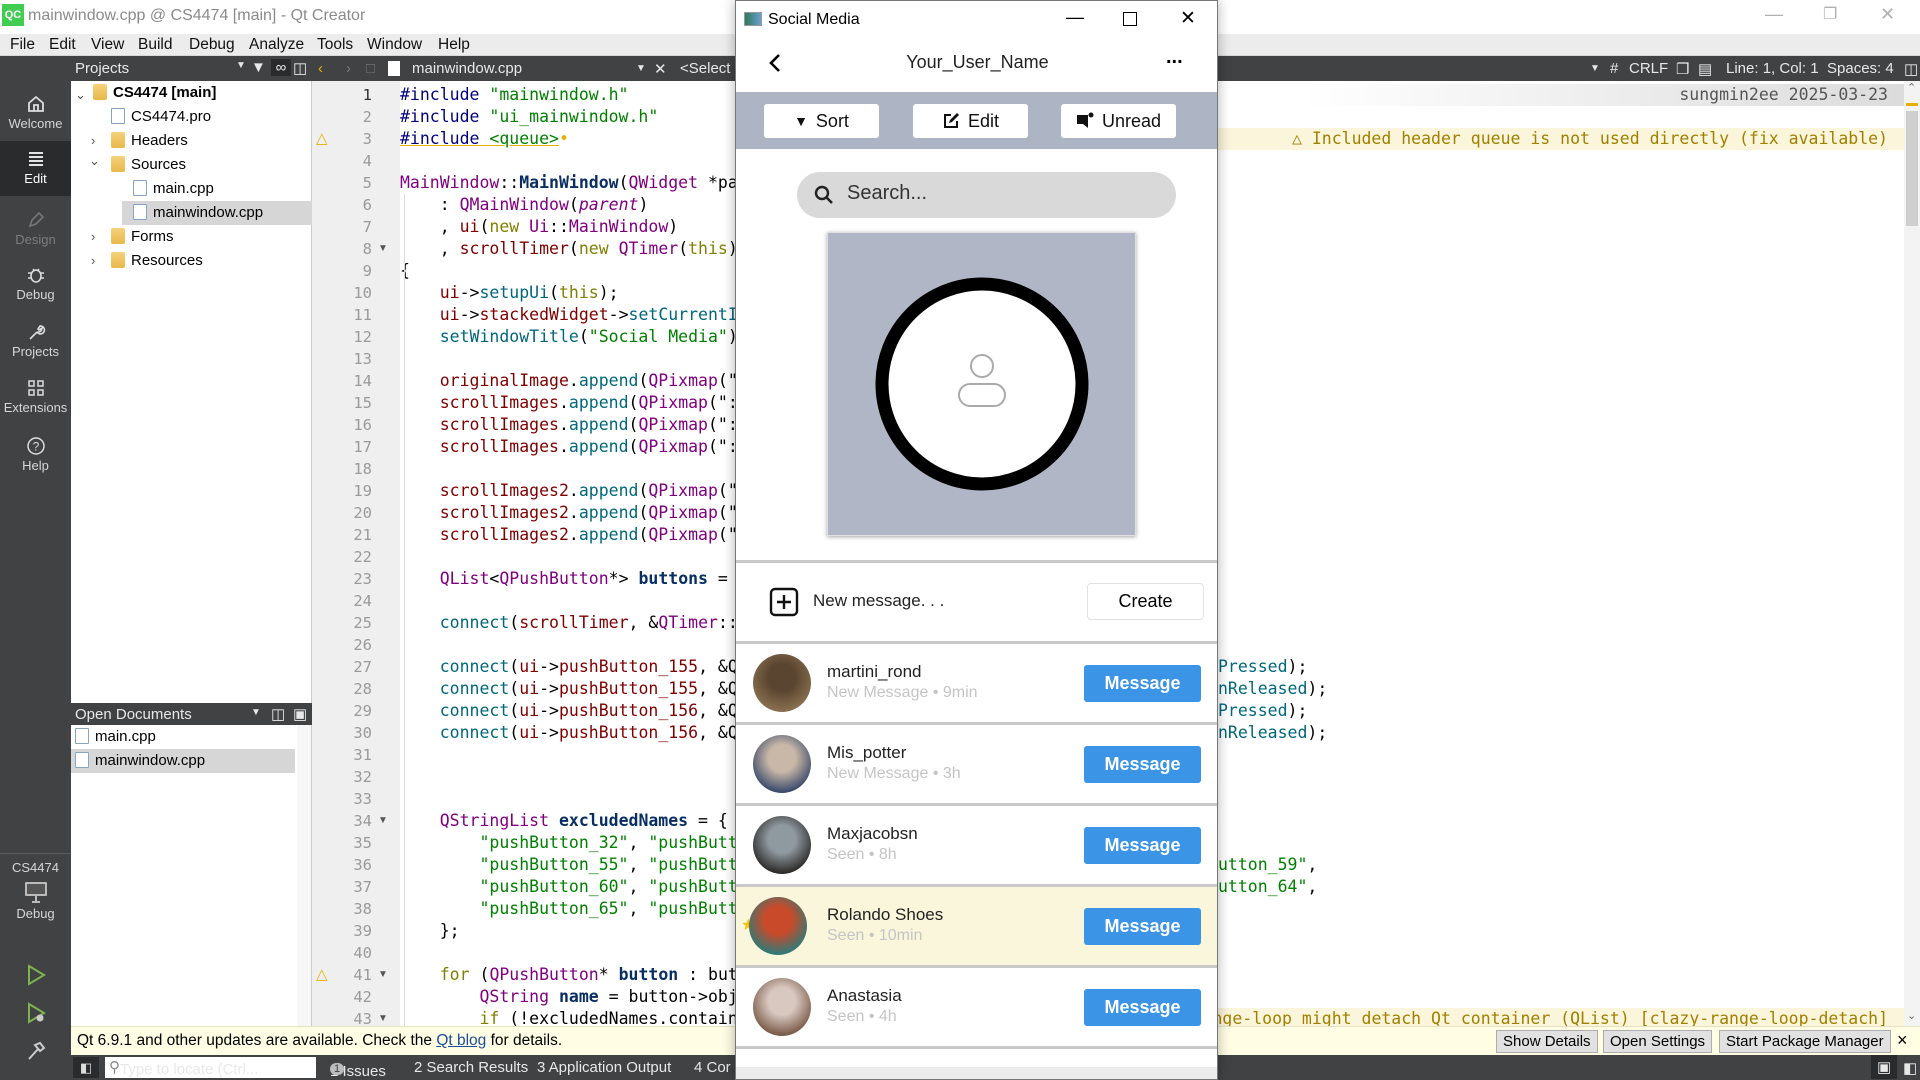 This screenshot has height=1080, width=1920. What do you see at coordinates (217, 213) in the screenshot?
I see `tree-item-mainwindow-cpp: mainwindow.cpp` at bounding box center [217, 213].